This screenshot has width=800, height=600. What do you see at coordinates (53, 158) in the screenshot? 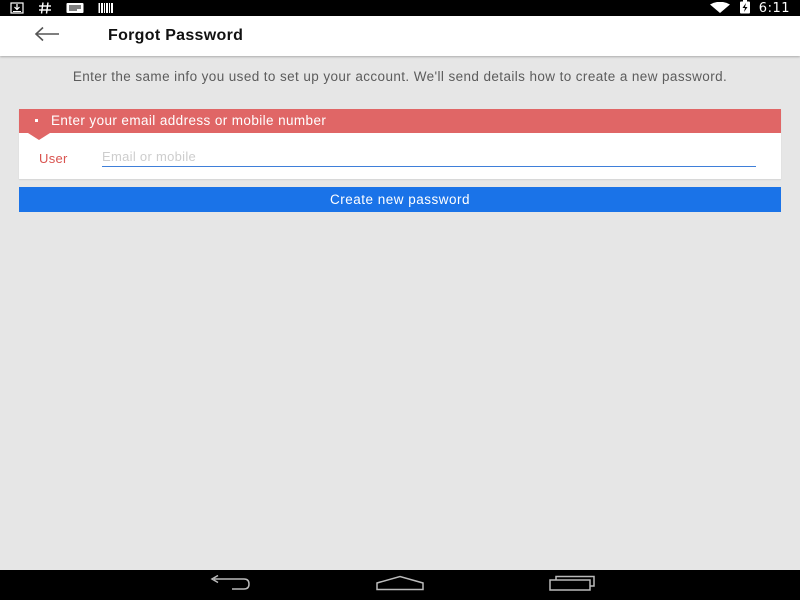
I see `user-field-label: User` at bounding box center [53, 158].